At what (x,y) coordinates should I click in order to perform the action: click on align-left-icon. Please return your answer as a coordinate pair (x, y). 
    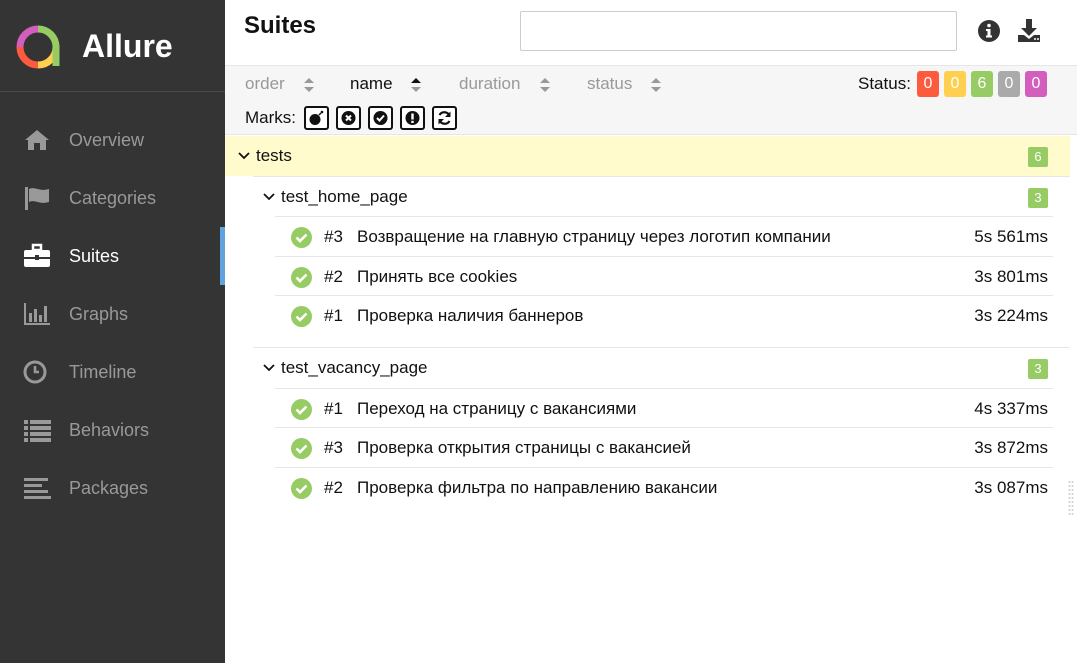
    Looking at the image, I should click on (37, 488).